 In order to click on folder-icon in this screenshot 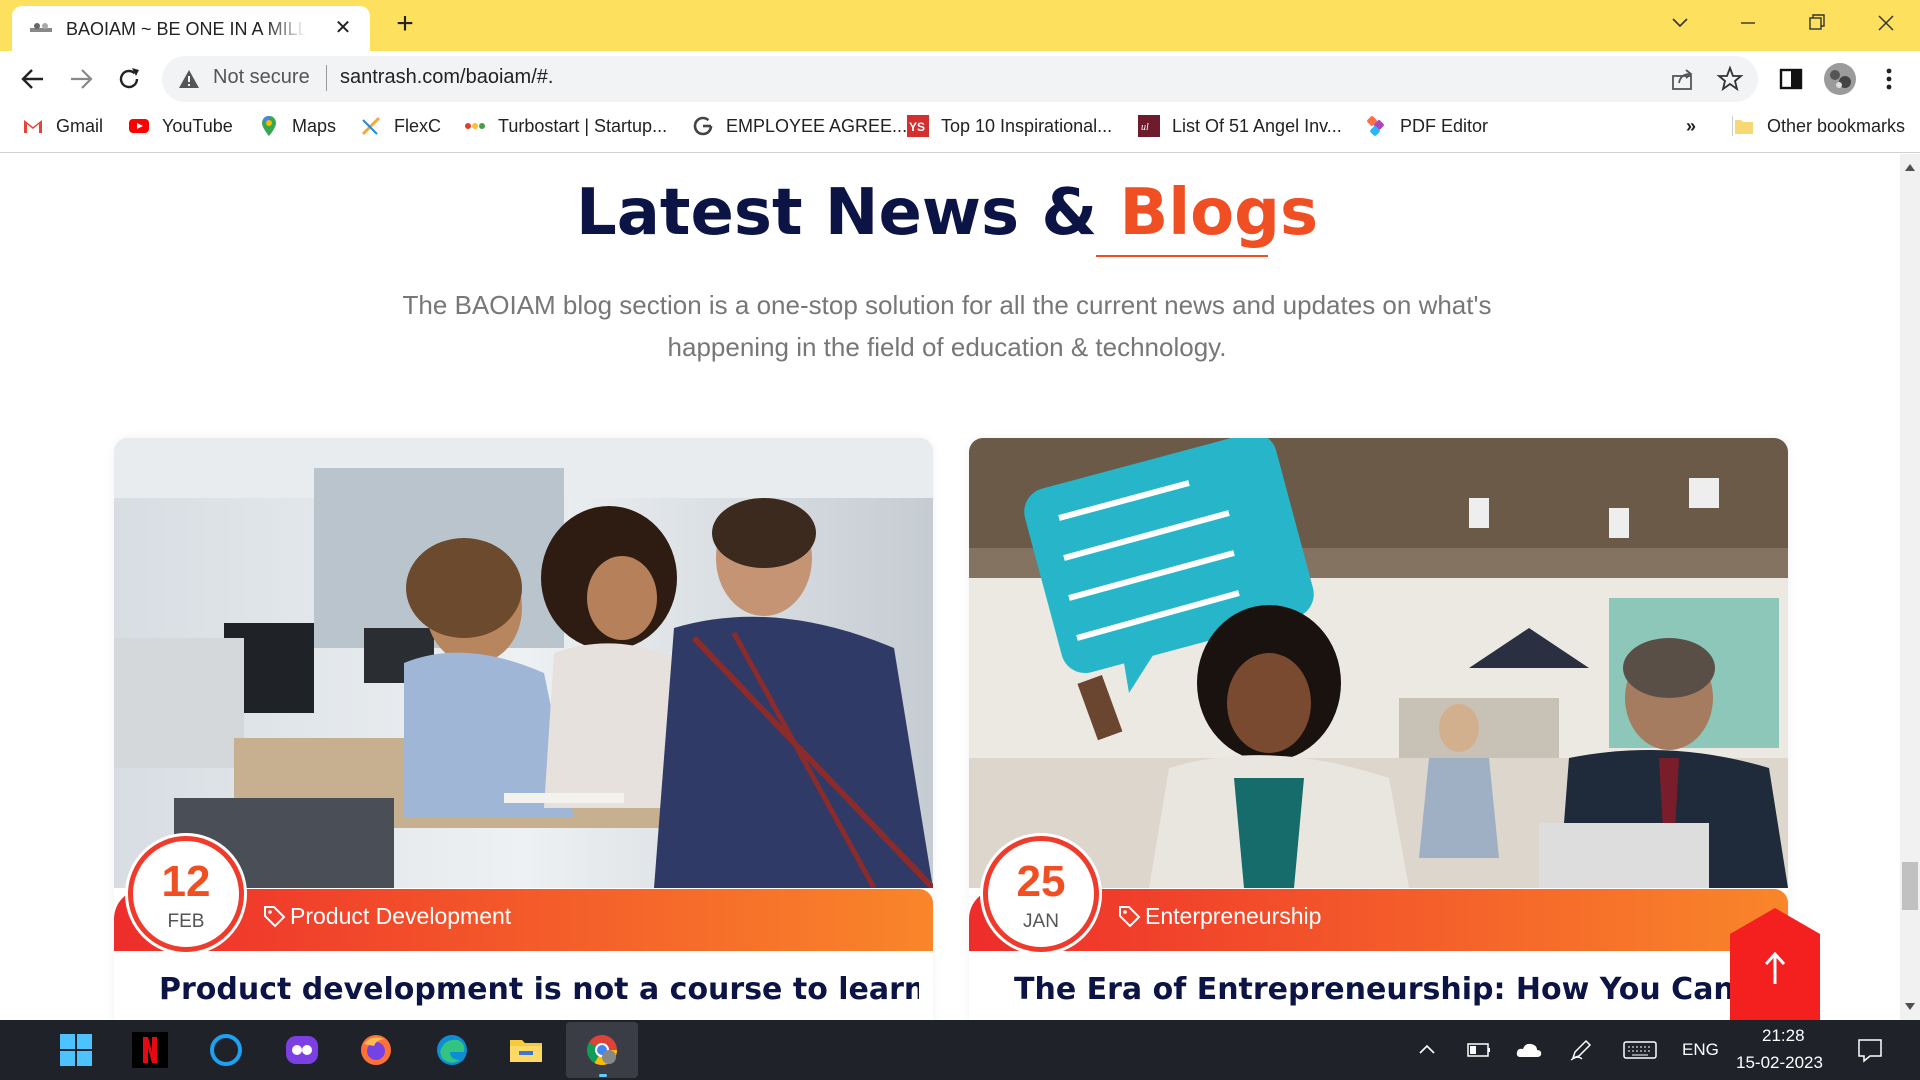, I will do `click(1744, 127)`.